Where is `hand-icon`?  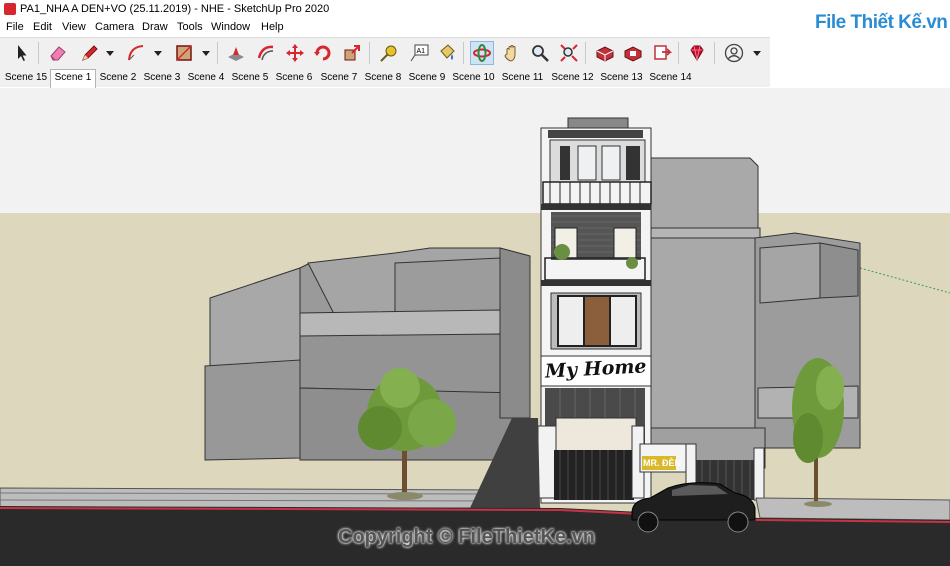
hand-icon is located at coordinates (510, 53).